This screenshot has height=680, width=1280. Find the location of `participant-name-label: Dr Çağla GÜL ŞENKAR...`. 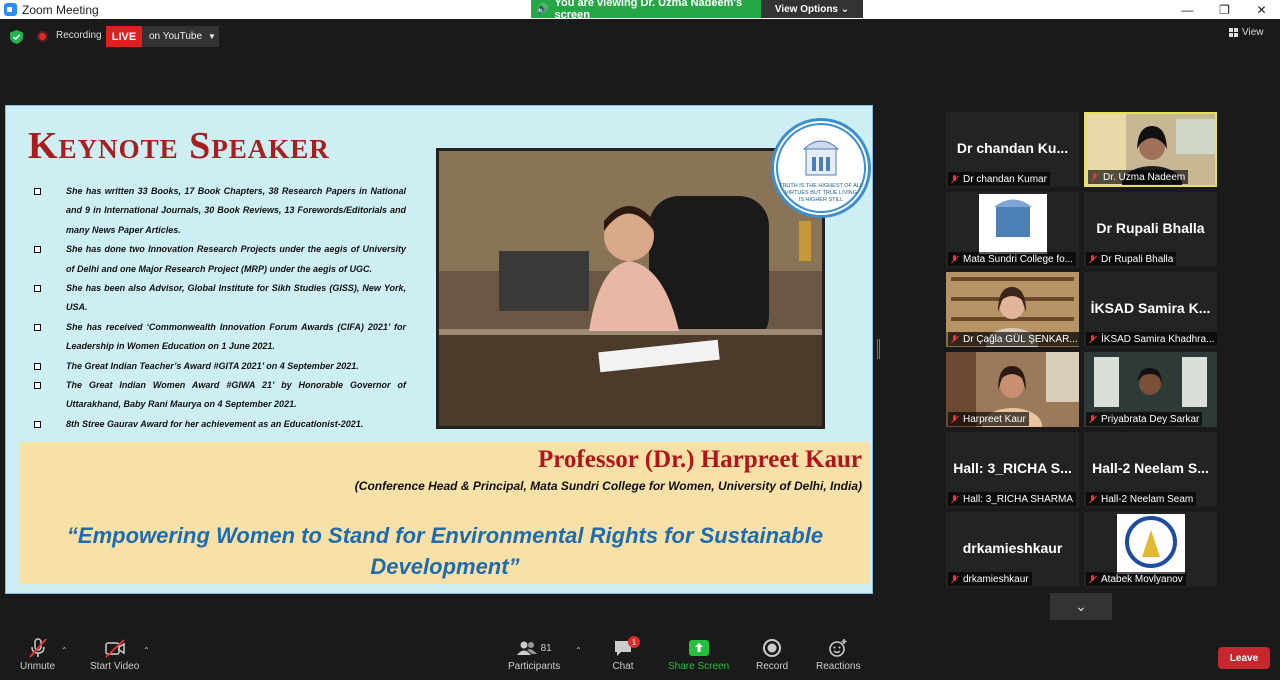

participant-name-label: Dr Çağla GÜL ŞENKAR... is located at coordinates (1013, 339).